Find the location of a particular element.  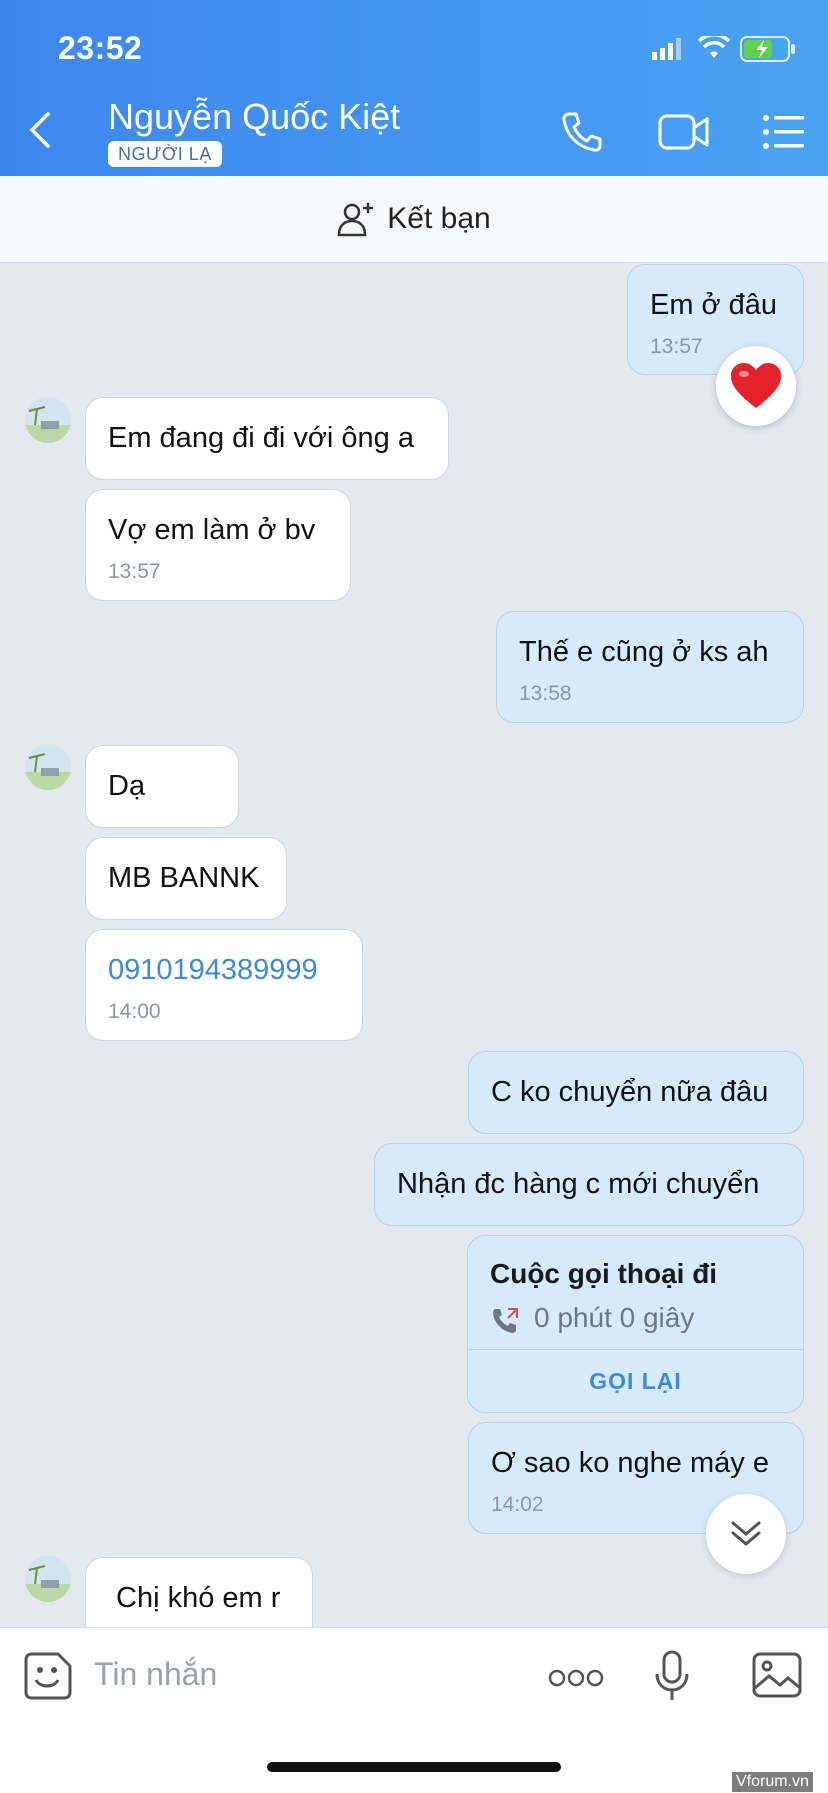

message-text: C ko chuyển nữa đâu is located at coordinates (630, 1092).